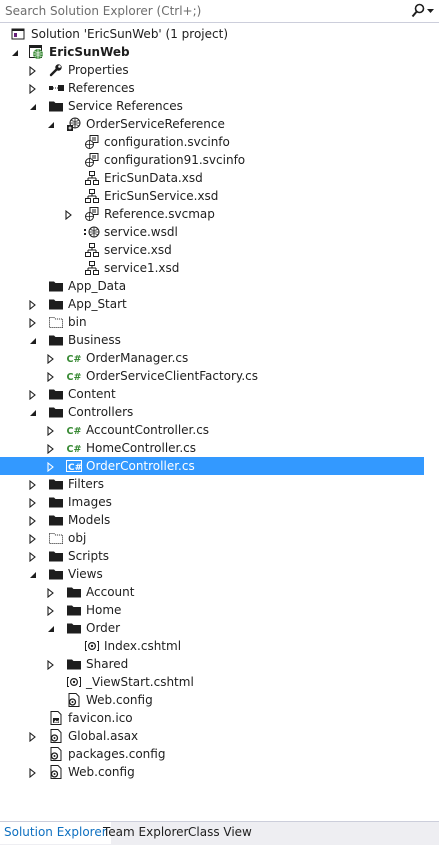 This screenshot has height=845, width=439. I want to click on tree-item-content: Content, so click(212, 394).